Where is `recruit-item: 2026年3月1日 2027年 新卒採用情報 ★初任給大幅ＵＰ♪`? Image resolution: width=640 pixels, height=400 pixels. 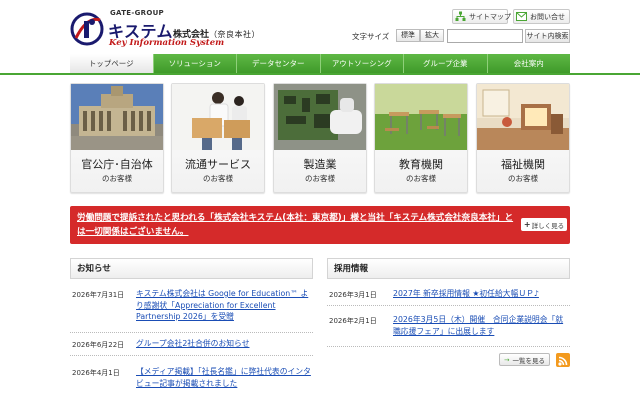
recruit-item: 2026年3月1日 2027年 新卒採用情報 ★初任給大幅ＵＰ♪ is located at coordinates (448, 296).